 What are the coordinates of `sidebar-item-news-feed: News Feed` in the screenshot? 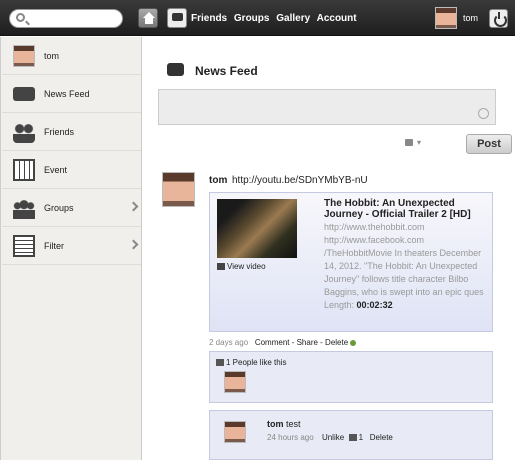 It's located at (71, 94).